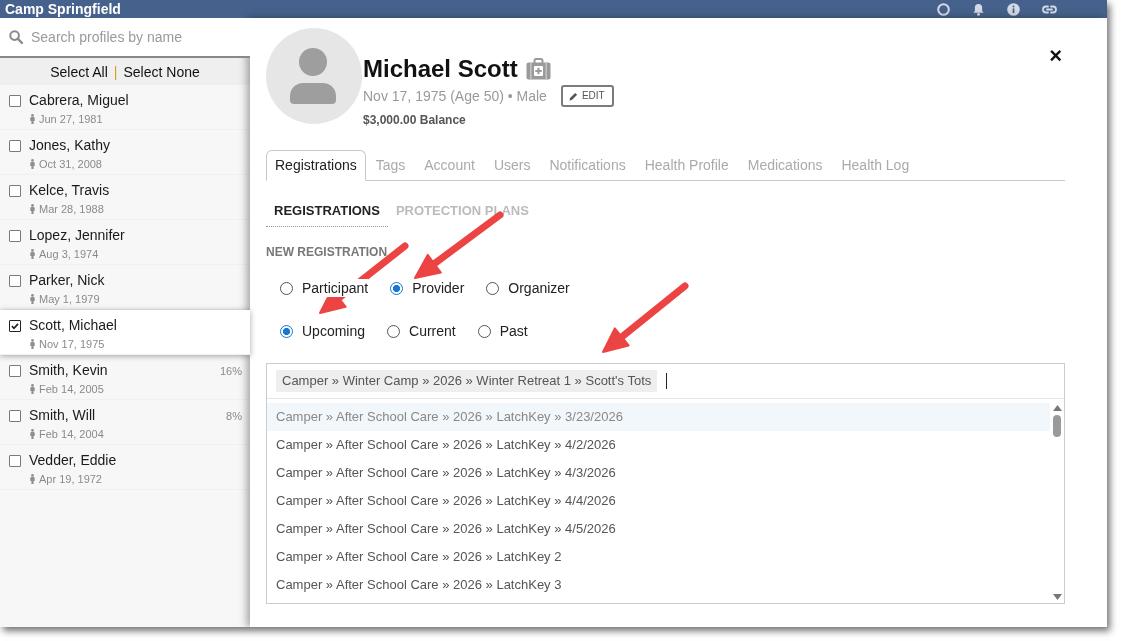 The width and height of the screenshot is (1122, 641). Describe the element at coordinates (125, 467) in the screenshot. I see `profile-list-item: Vedder, Eddie Apr 19, 1972` at that location.